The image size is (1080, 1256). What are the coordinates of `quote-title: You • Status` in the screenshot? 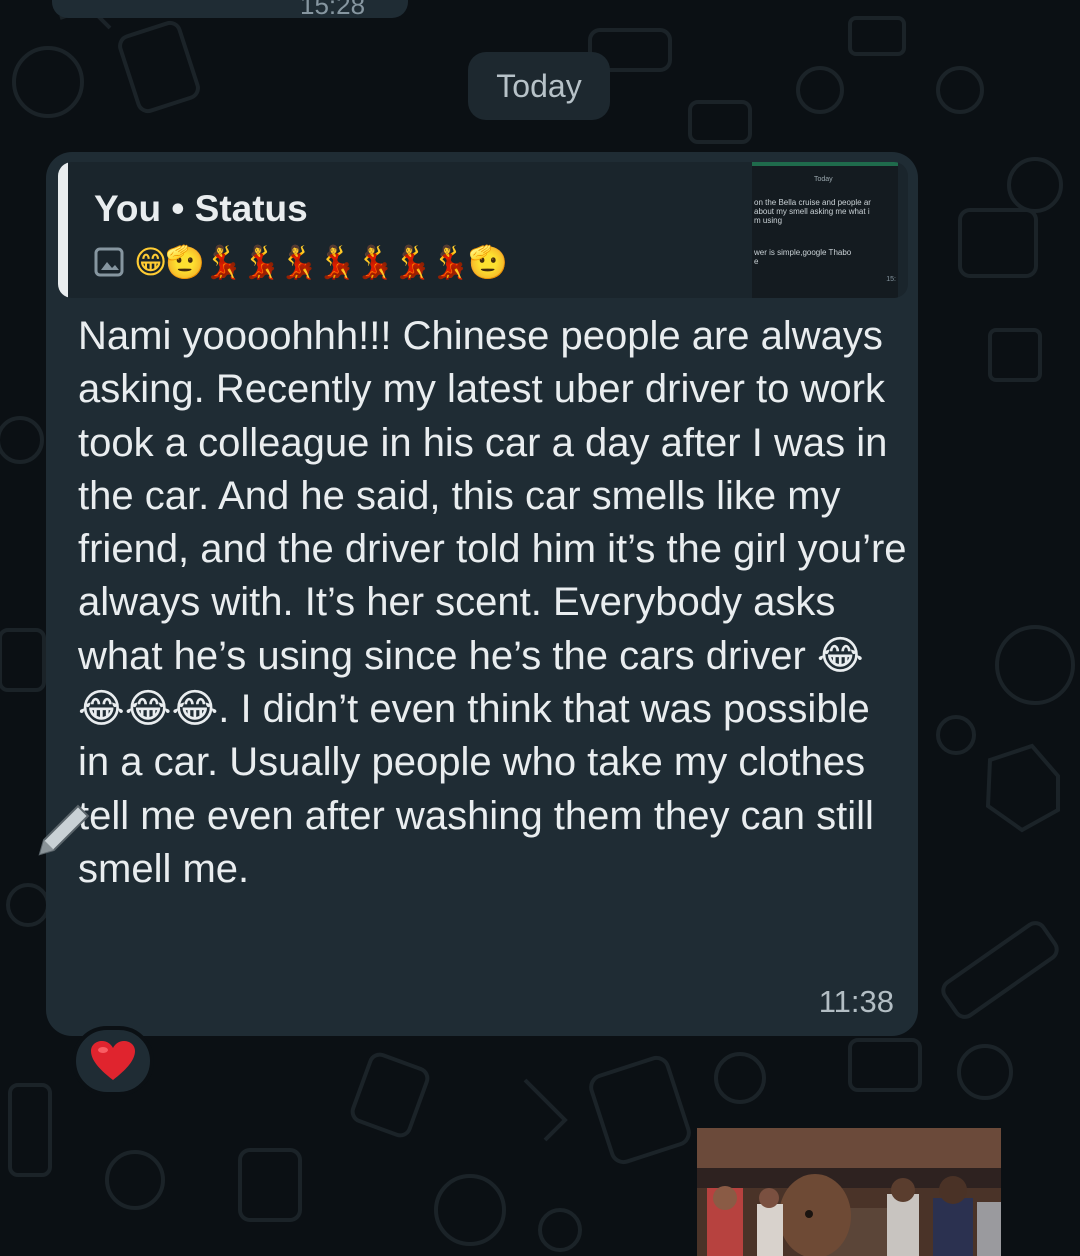 It's located at (201, 208).